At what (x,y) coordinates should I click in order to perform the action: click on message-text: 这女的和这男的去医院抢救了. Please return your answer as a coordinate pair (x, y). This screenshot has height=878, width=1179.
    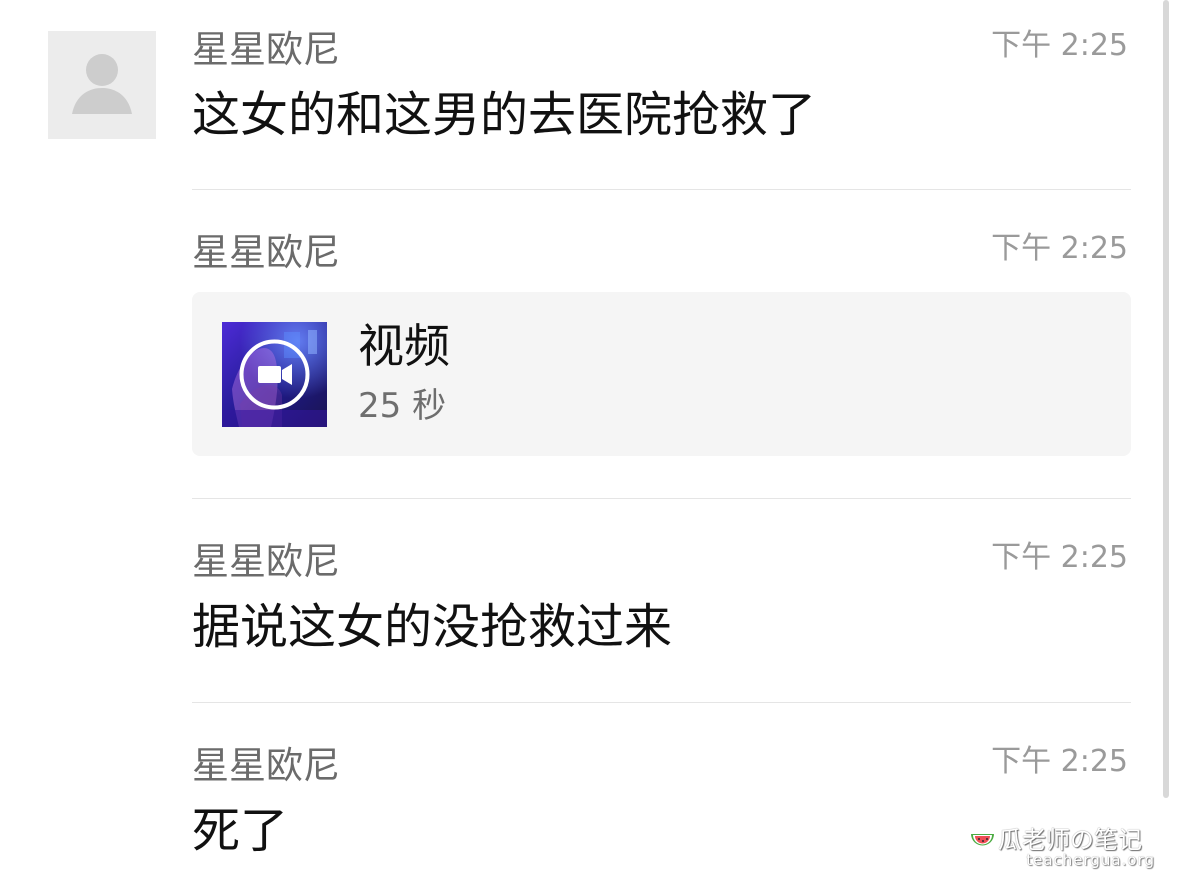
    Looking at the image, I should click on (504, 115).